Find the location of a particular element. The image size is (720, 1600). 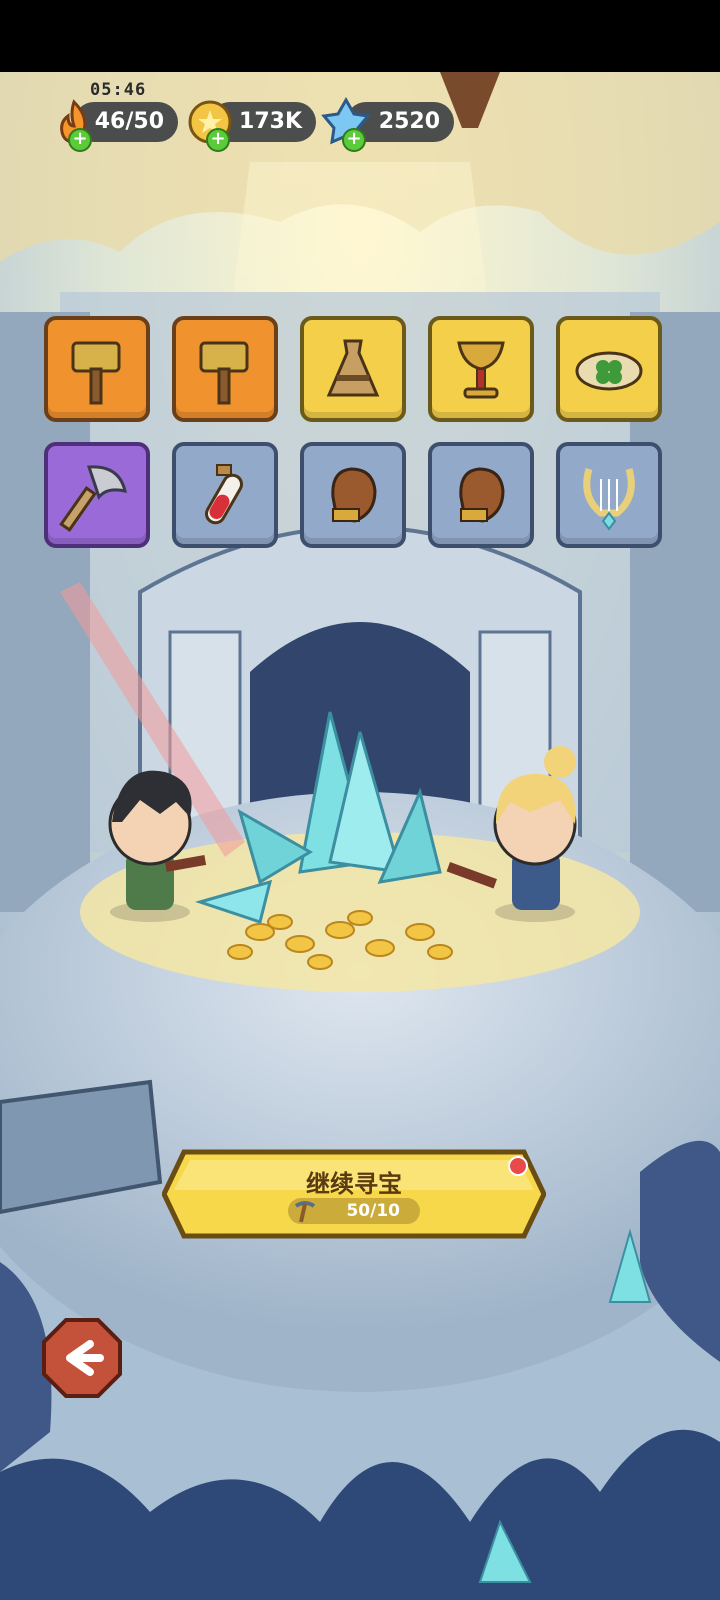

add-gems-button: + is located at coordinates (354, 140).